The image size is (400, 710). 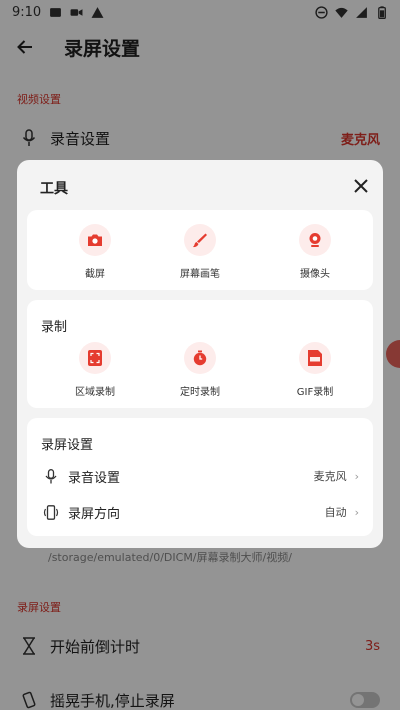 I want to click on tool-gif-record: GIF录制, so click(x=315, y=370).